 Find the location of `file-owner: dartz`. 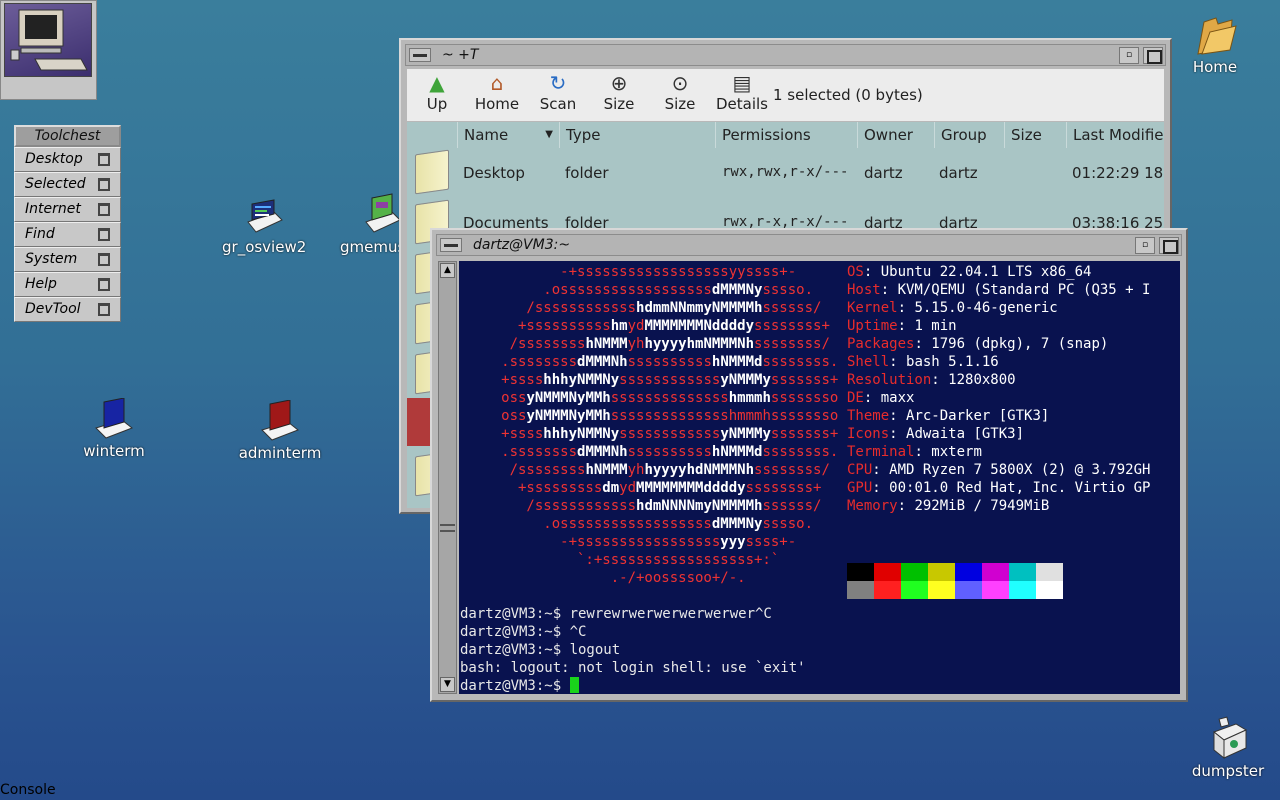

file-owner: dartz is located at coordinates (883, 173).